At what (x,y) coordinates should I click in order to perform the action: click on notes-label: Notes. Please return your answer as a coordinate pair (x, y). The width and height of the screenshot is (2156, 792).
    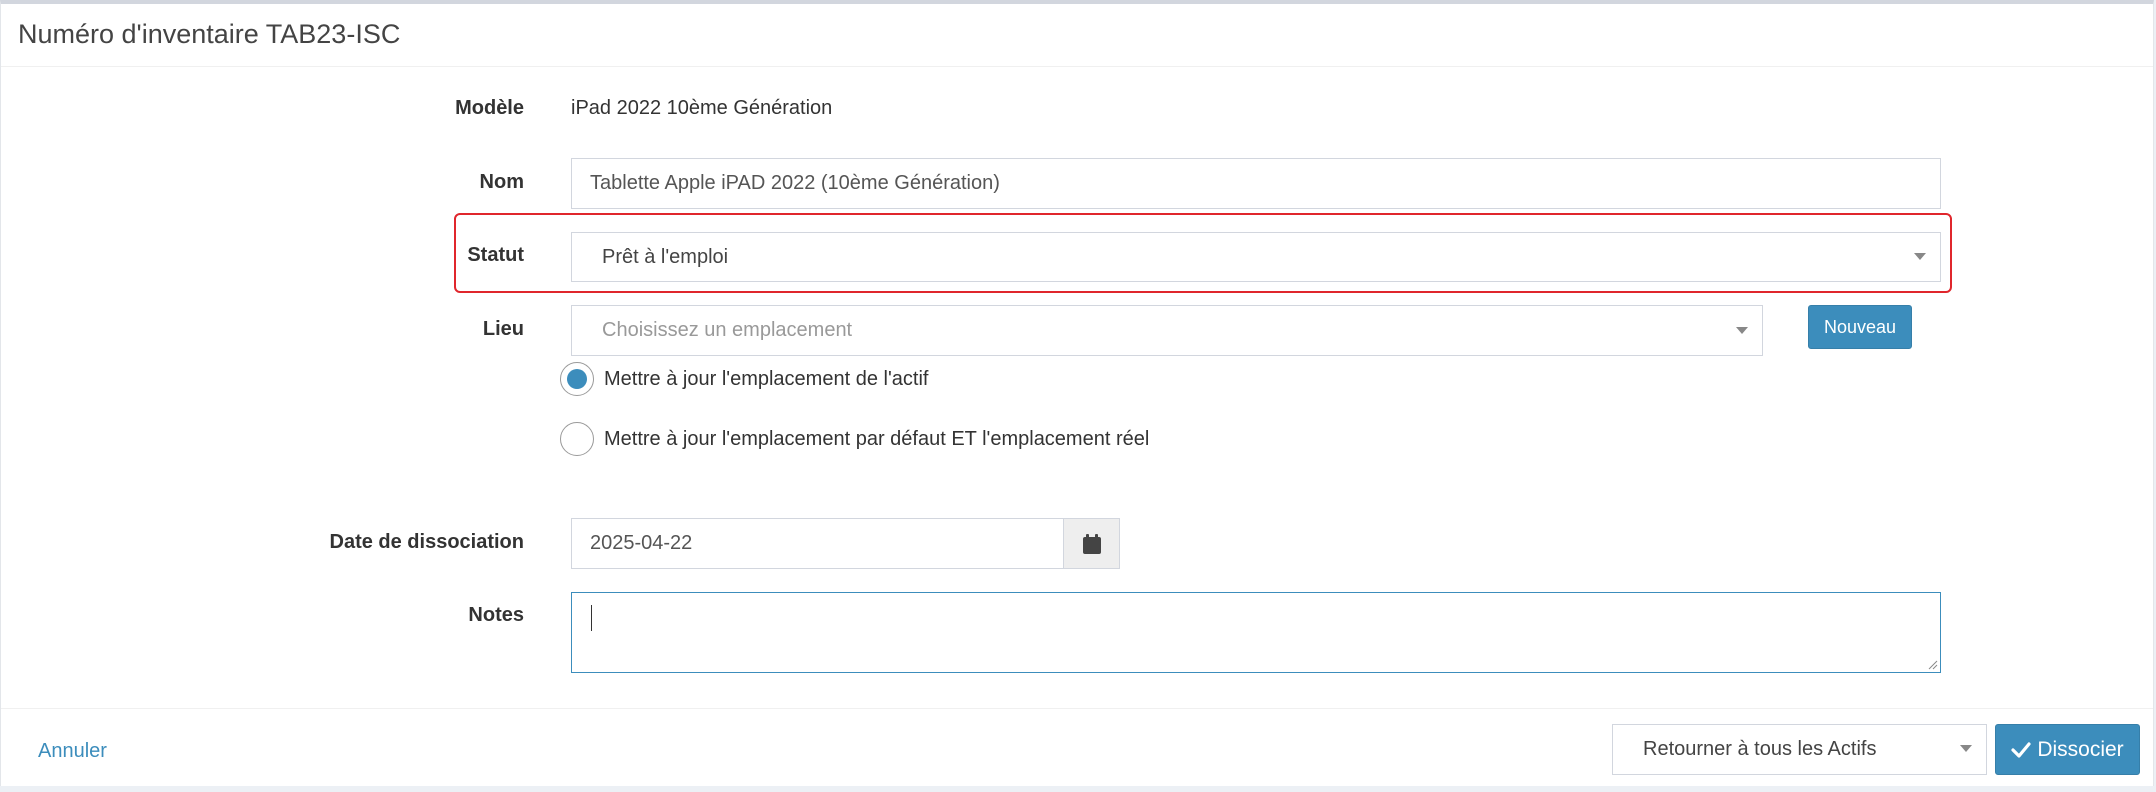
    Looking at the image, I should click on (496, 615).